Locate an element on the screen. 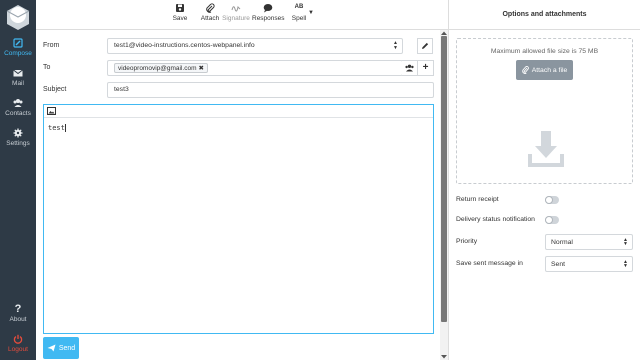  scroll-down-icon is located at coordinates (444, 357).